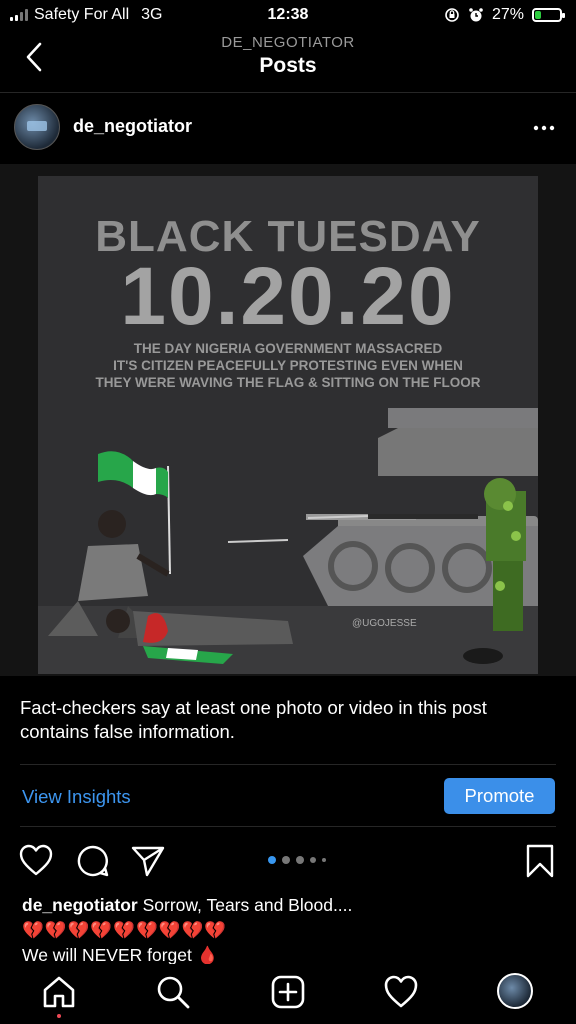 Image resolution: width=576 pixels, height=1024 pixels. What do you see at coordinates (507, 14) in the screenshot?
I see `battery-percent: 27%` at bounding box center [507, 14].